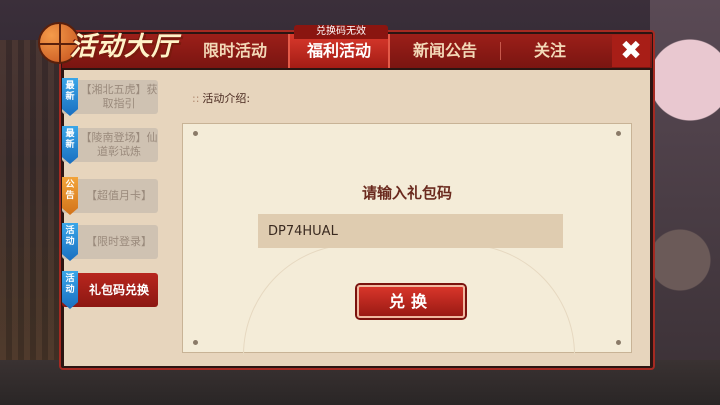  I want to click on tag-notice-badge: 公告, so click(70, 196).